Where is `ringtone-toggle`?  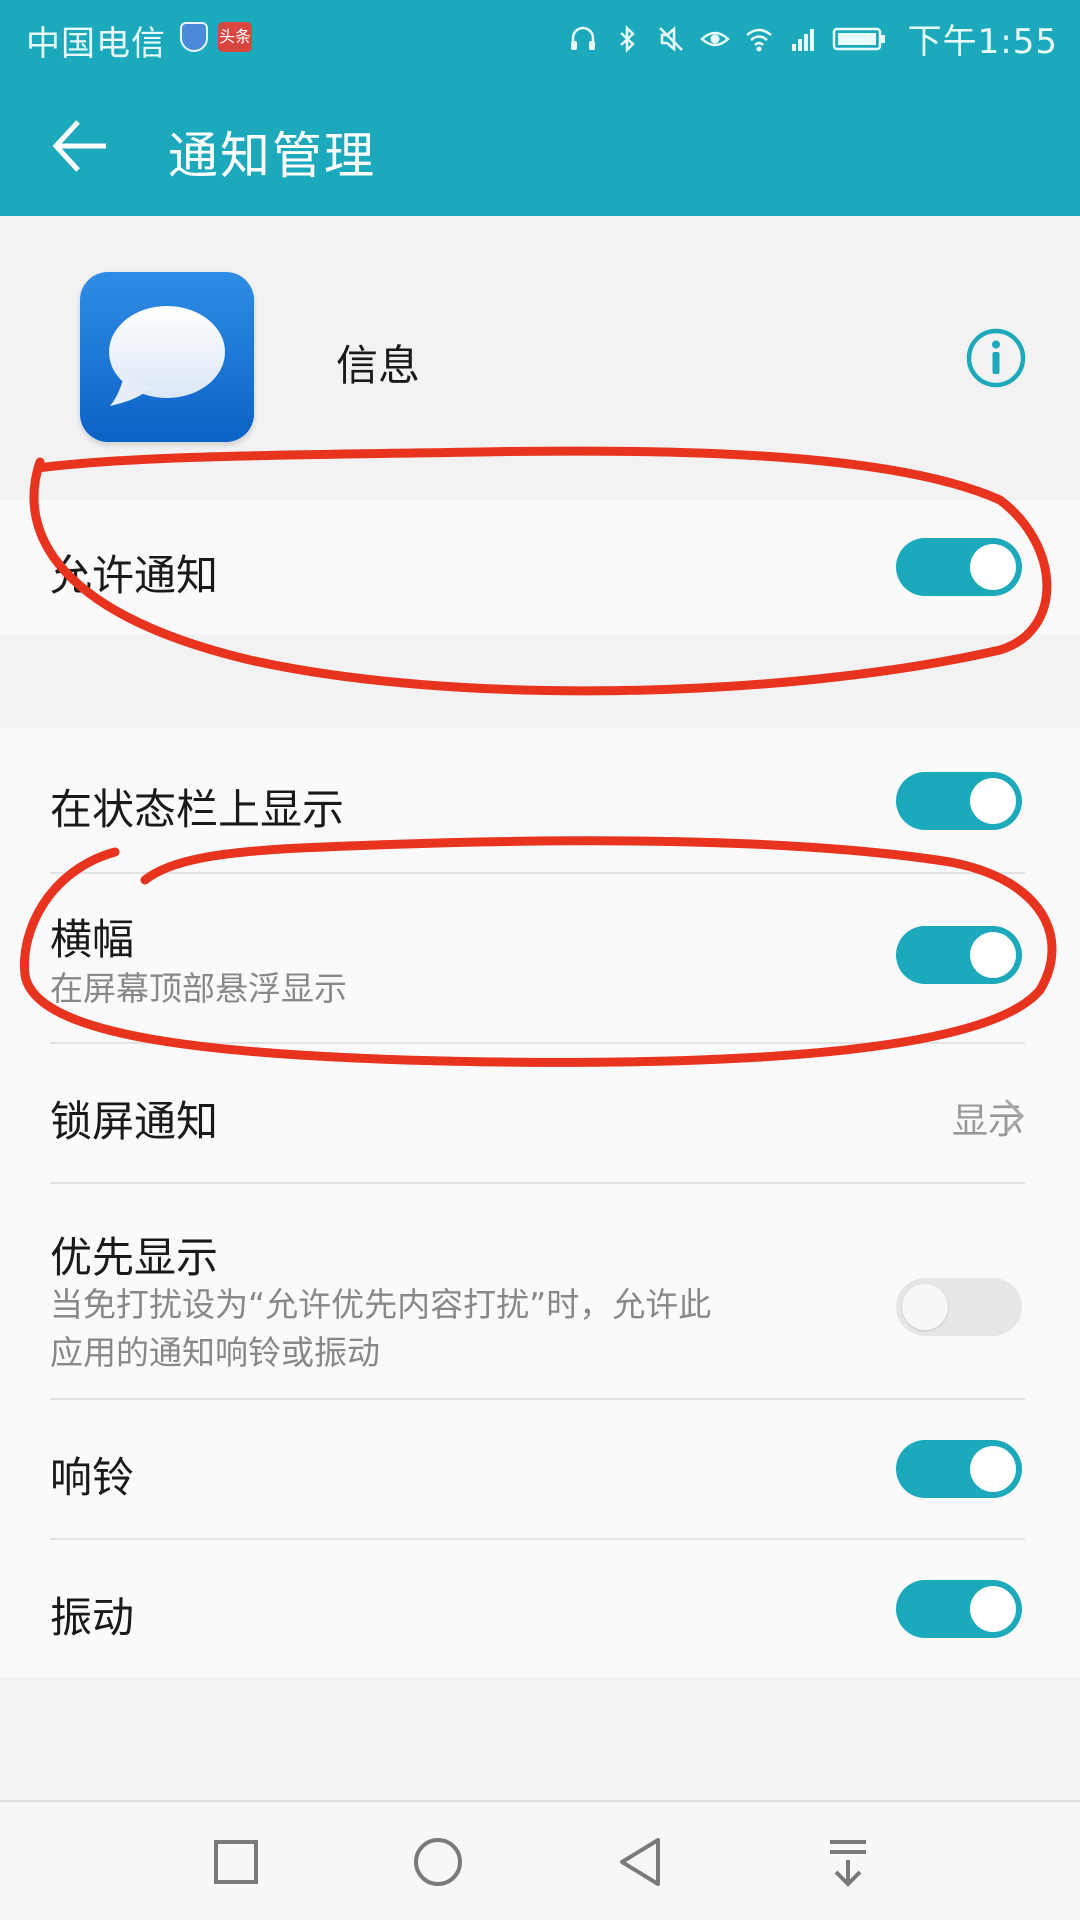
ringtone-toggle is located at coordinates (959, 1469).